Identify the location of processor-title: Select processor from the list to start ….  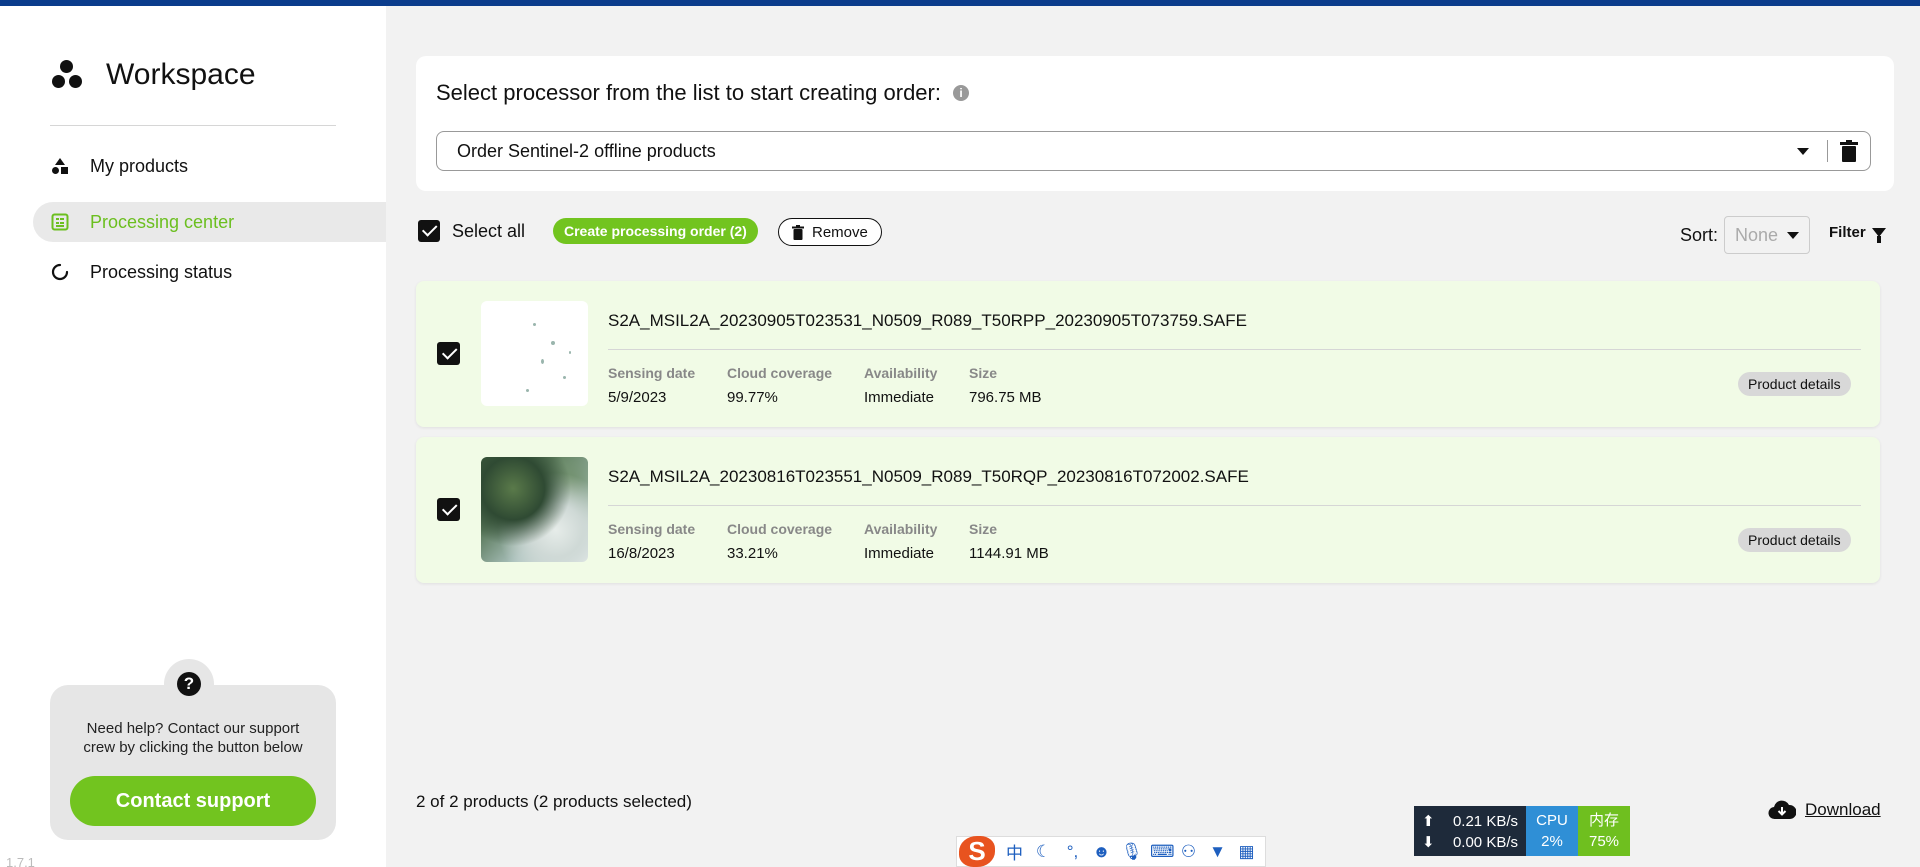
(688, 92).